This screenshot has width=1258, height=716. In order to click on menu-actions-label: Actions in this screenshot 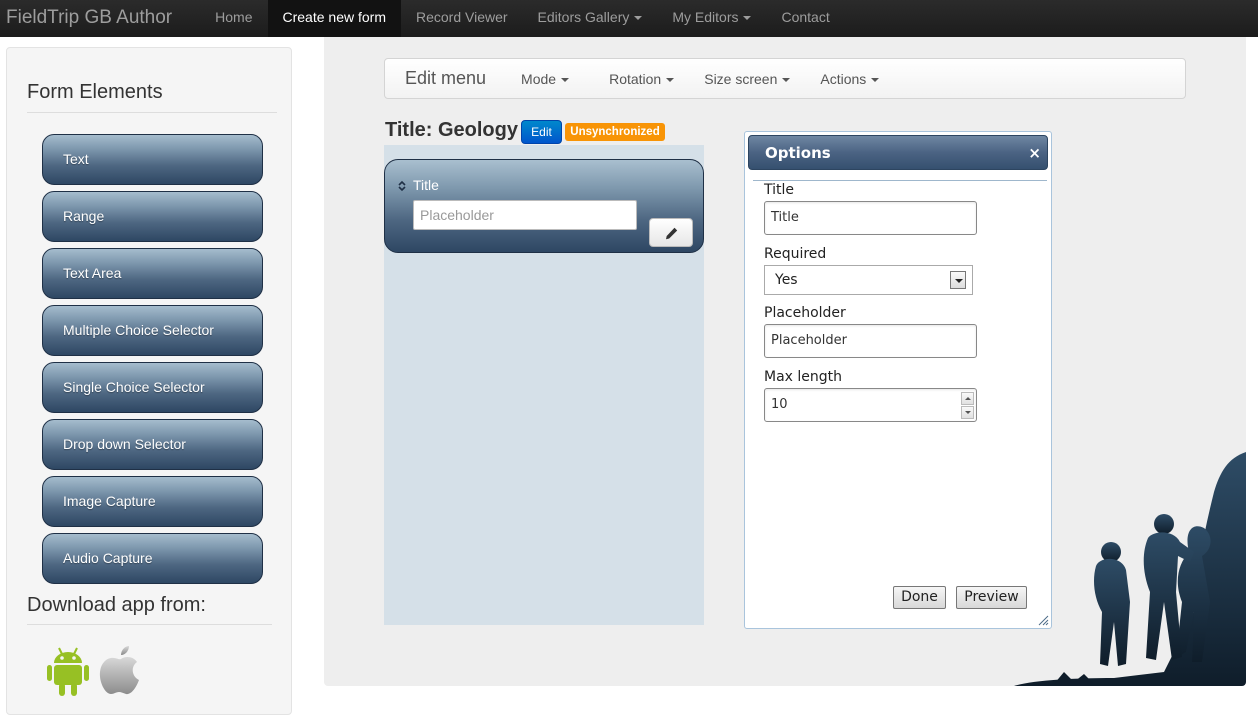, I will do `click(843, 78)`.